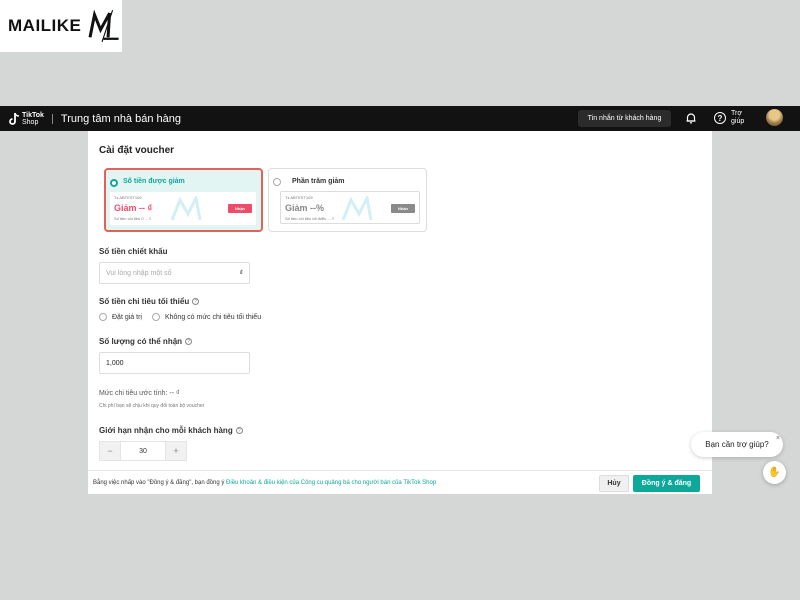  I want to click on option-label: Không có mức chi tiêu tối thiểu, so click(213, 317).